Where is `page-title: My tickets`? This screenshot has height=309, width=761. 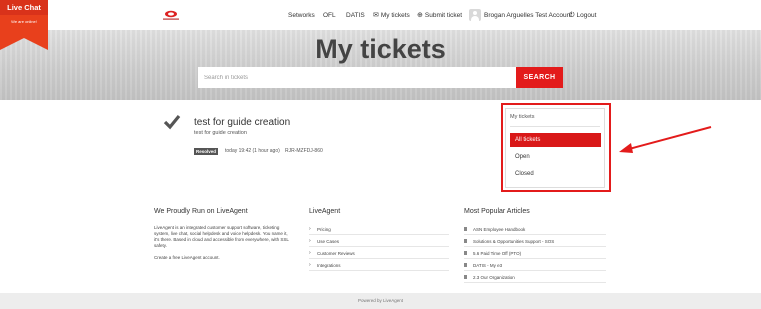 page-title: My tickets is located at coordinates (380, 49).